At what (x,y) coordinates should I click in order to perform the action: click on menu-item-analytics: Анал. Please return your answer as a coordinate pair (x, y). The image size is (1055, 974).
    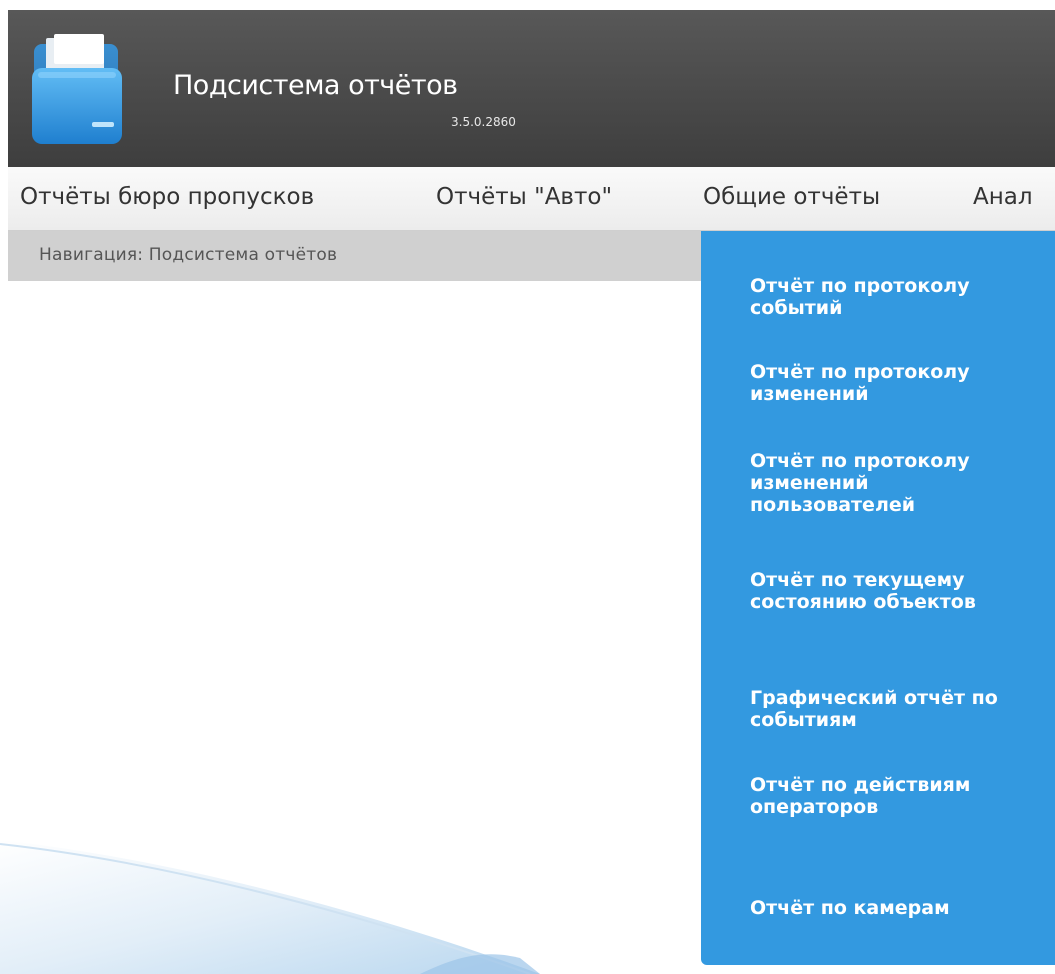
    Looking at the image, I should click on (1003, 197).